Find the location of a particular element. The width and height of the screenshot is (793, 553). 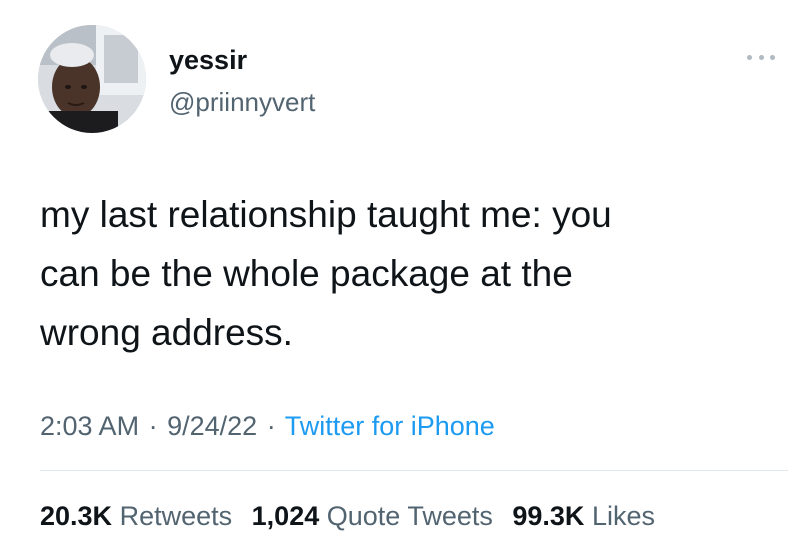

avatar-photo is located at coordinates (92, 79).